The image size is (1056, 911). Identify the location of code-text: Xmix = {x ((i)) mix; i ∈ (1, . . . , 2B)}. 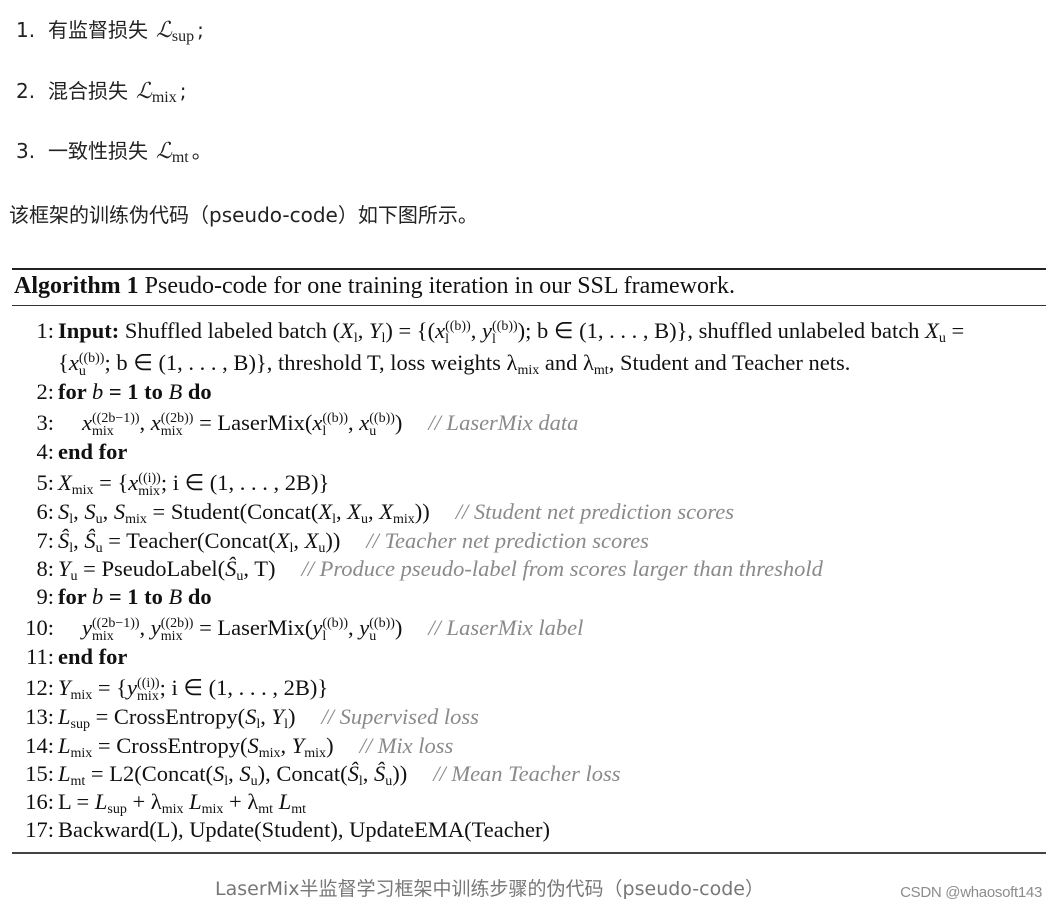
(194, 485).